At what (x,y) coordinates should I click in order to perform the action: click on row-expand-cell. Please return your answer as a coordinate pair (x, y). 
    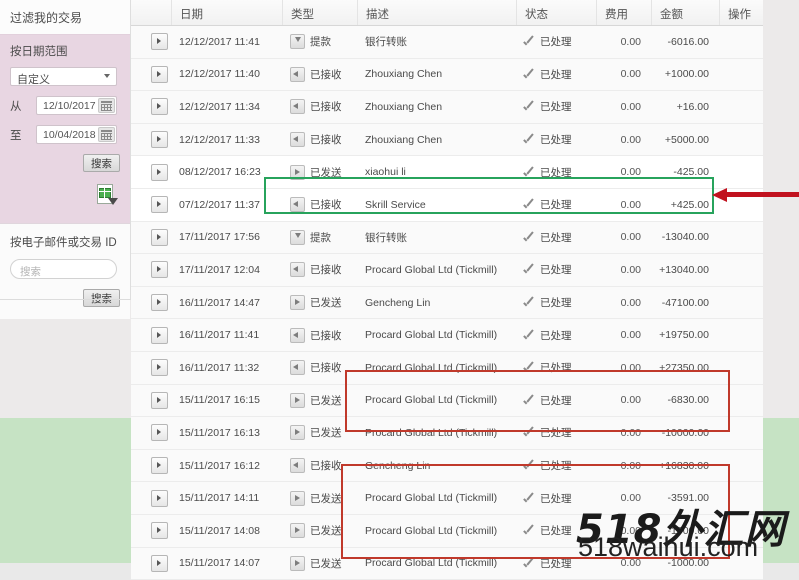
    Looking at the image, I should click on (151, 432).